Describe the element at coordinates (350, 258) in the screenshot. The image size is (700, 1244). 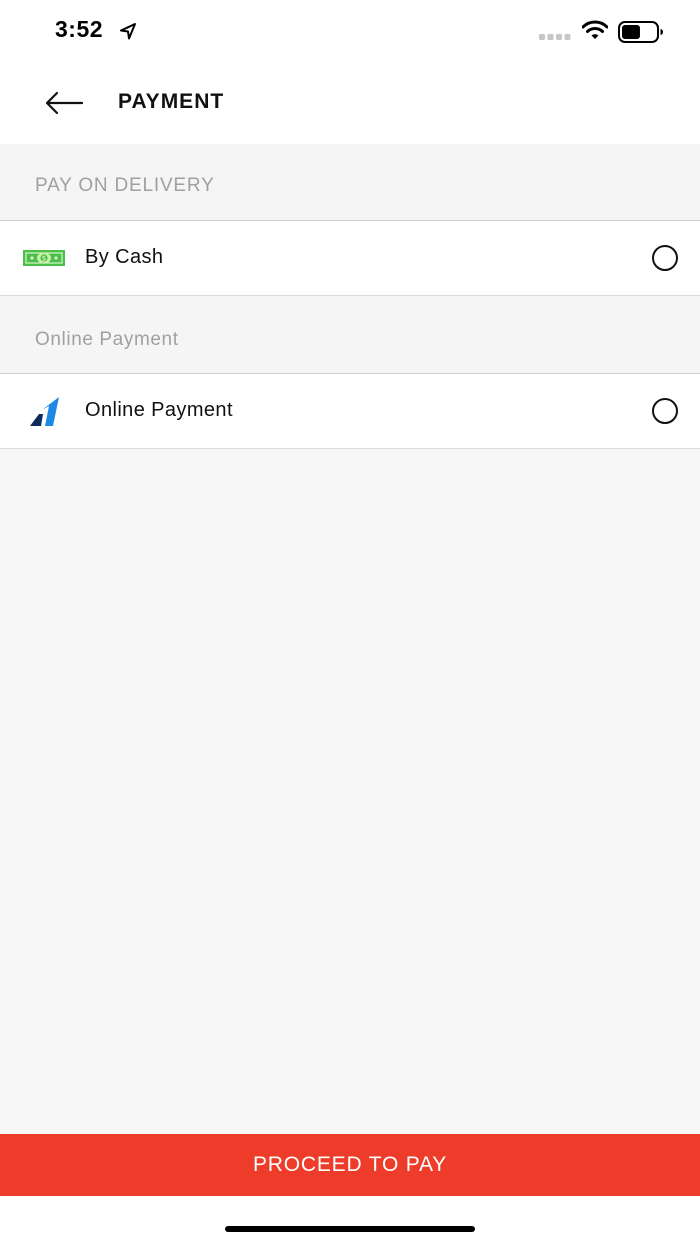
I see `payment-option-by-cash: $ By Cash` at that location.